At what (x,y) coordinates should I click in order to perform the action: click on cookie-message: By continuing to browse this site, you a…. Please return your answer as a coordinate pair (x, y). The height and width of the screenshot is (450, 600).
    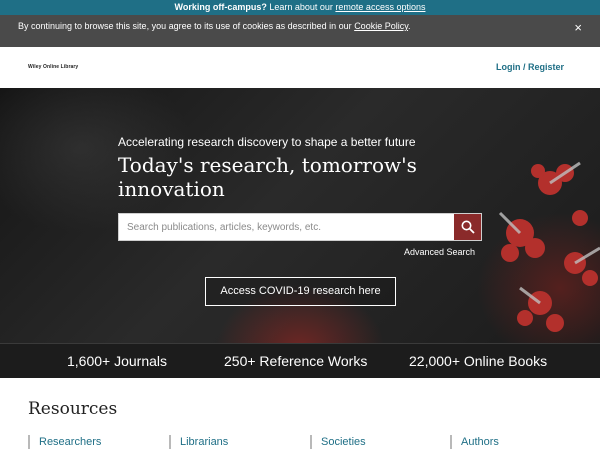
    Looking at the image, I should click on (214, 26).